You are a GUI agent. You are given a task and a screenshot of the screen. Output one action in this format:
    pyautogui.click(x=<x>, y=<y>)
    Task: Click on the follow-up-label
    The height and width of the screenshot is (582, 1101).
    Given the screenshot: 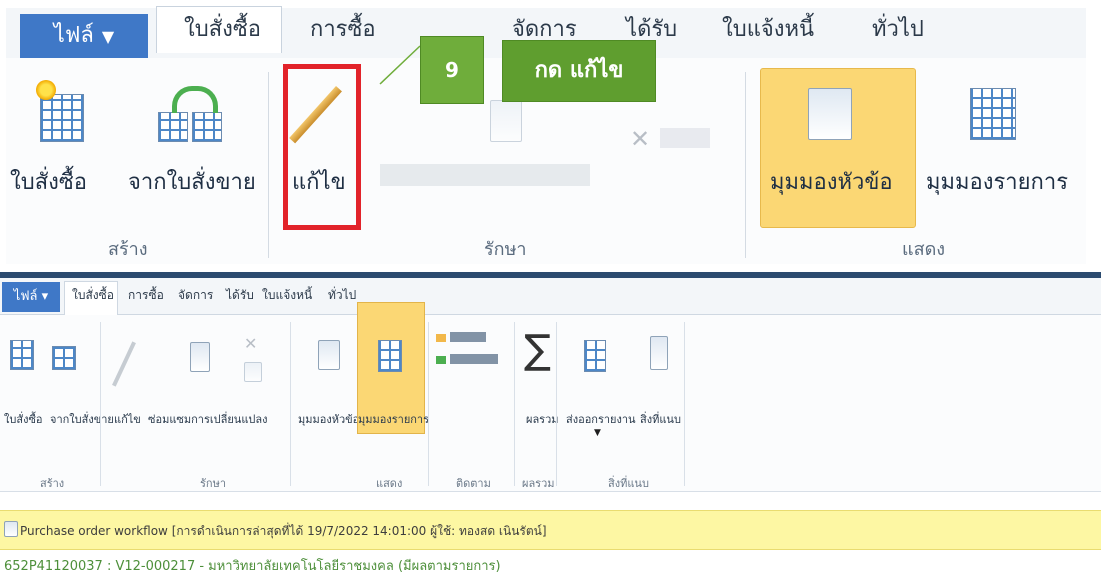 What is the action you would take?
    pyautogui.click(x=474, y=359)
    